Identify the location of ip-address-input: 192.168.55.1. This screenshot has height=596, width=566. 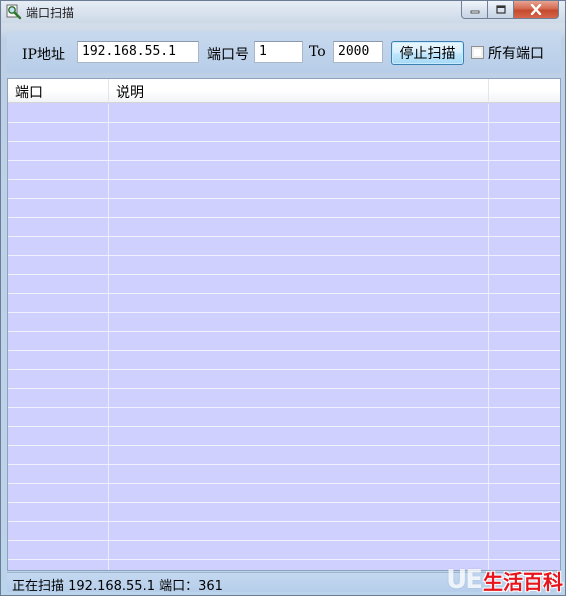
(138, 52).